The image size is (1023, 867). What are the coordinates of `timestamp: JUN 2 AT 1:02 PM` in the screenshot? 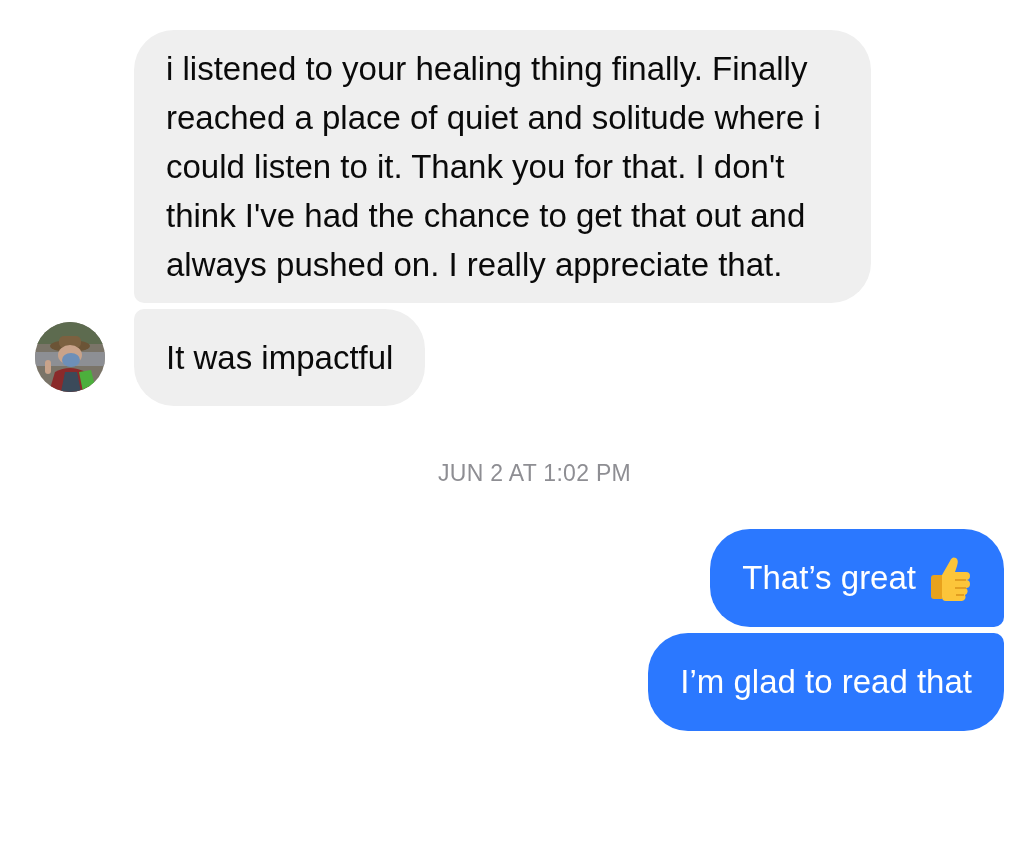 It's located at (534, 473).